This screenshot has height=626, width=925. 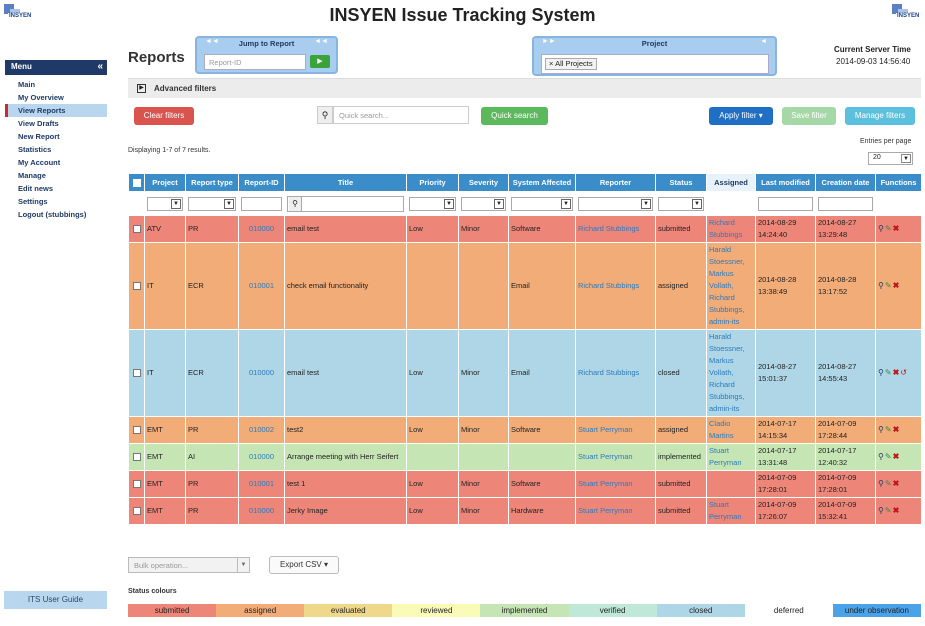 I want to click on user-guide-button: ITS User Guide, so click(x=55, y=600).